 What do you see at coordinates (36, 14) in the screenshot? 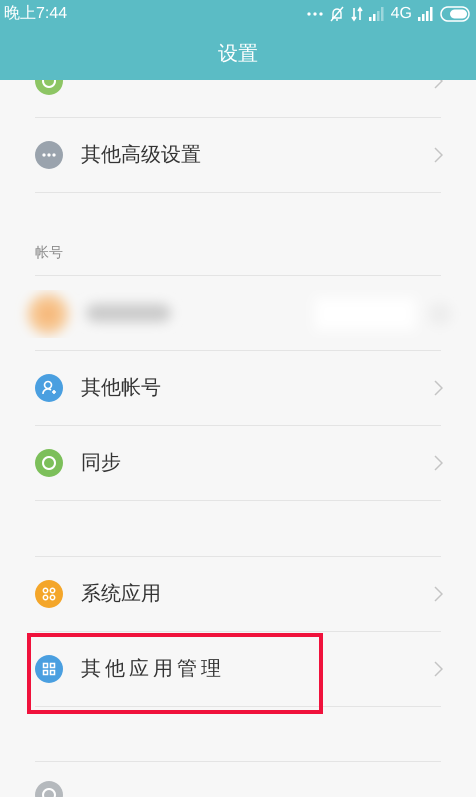
I see `status-time: 晚上7:44` at bounding box center [36, 14].